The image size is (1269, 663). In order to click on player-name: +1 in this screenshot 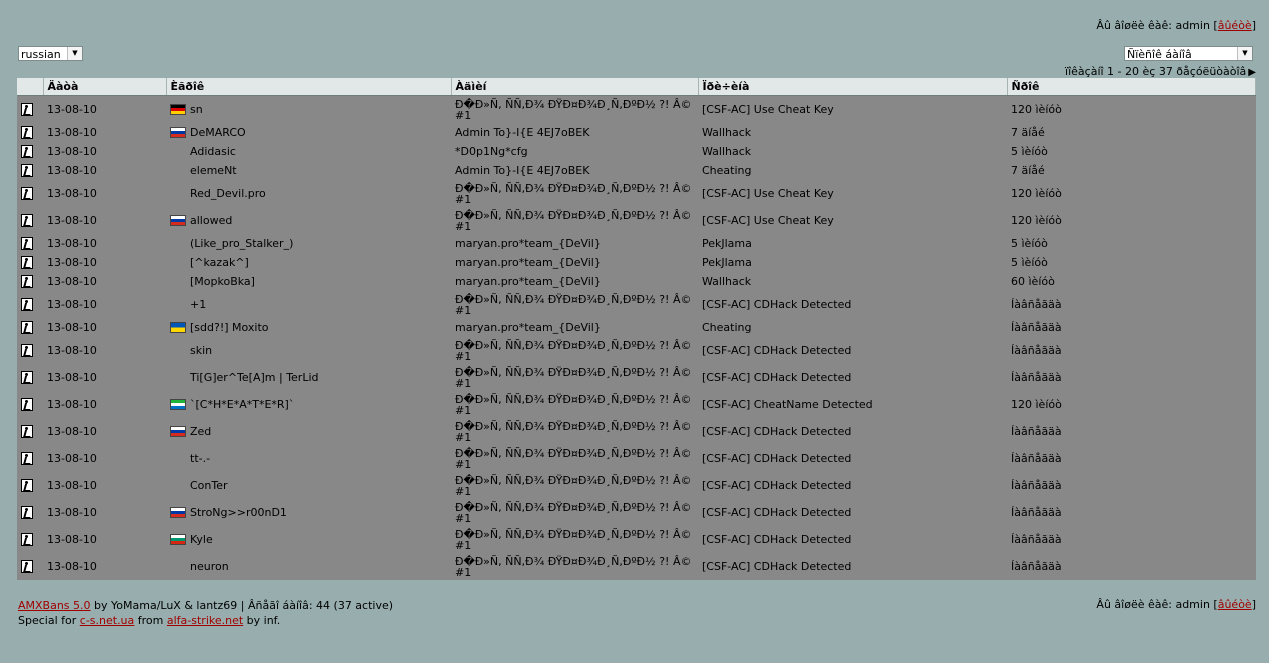, I will do `click(198, 304)`.